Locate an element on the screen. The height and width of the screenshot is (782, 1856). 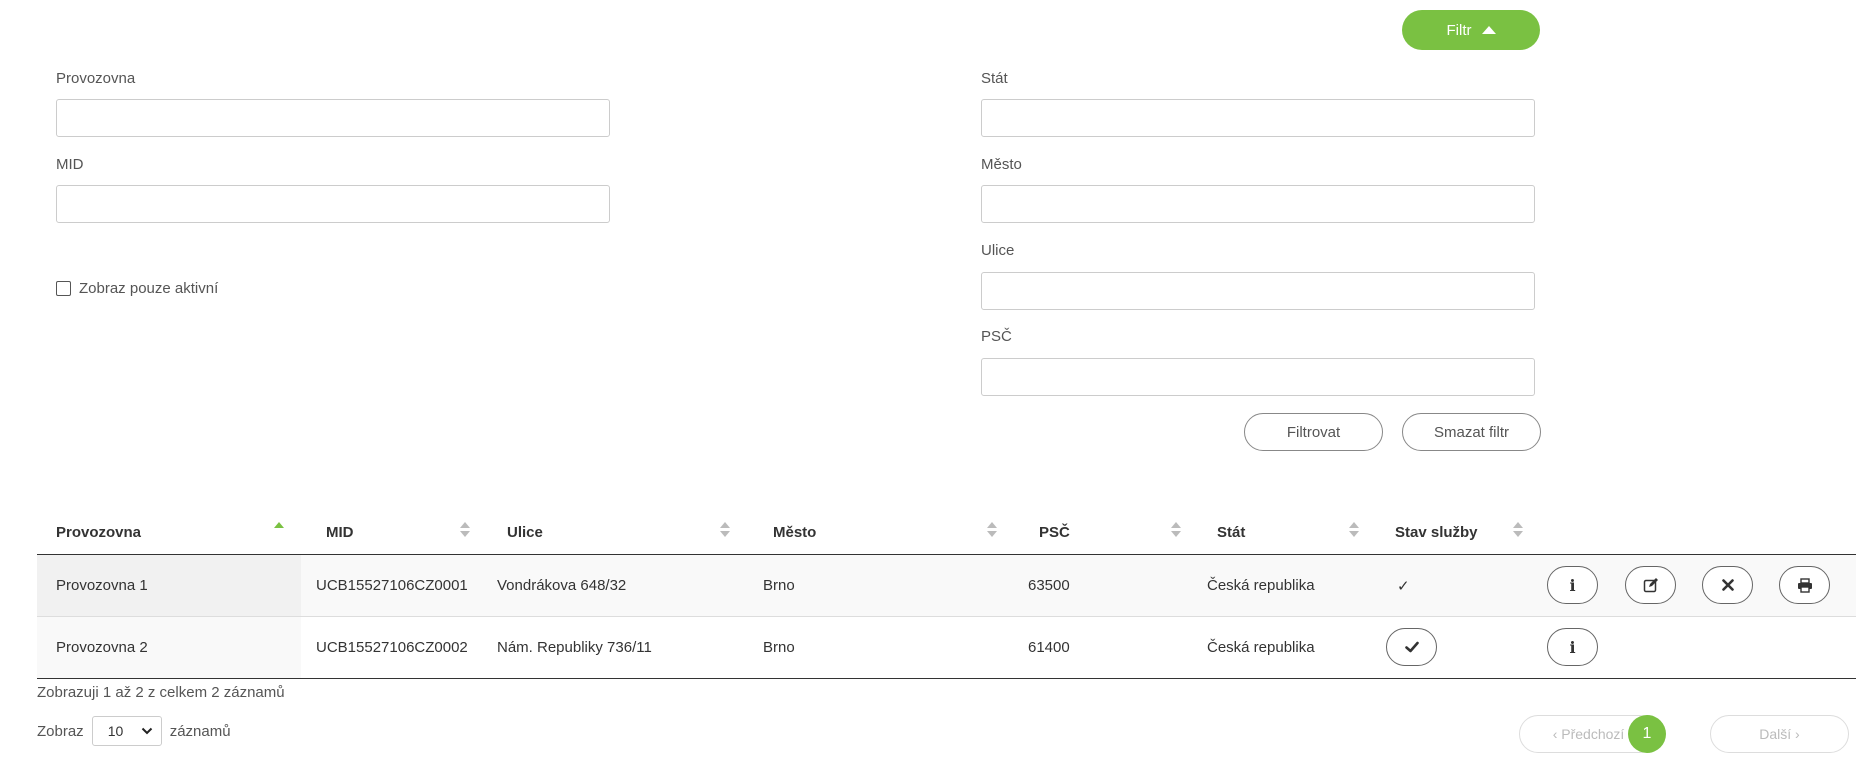
cell-ulice: Nám. Republiky 736/11 is located at coordinates (574, 647).